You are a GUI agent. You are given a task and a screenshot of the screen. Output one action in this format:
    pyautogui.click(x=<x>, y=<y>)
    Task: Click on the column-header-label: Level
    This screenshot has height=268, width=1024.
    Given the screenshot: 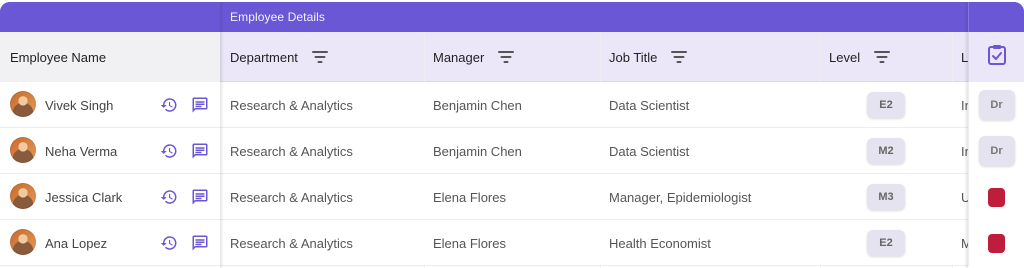 What is the action you would take?
    pyautogui.click(x=845, y=57)
    